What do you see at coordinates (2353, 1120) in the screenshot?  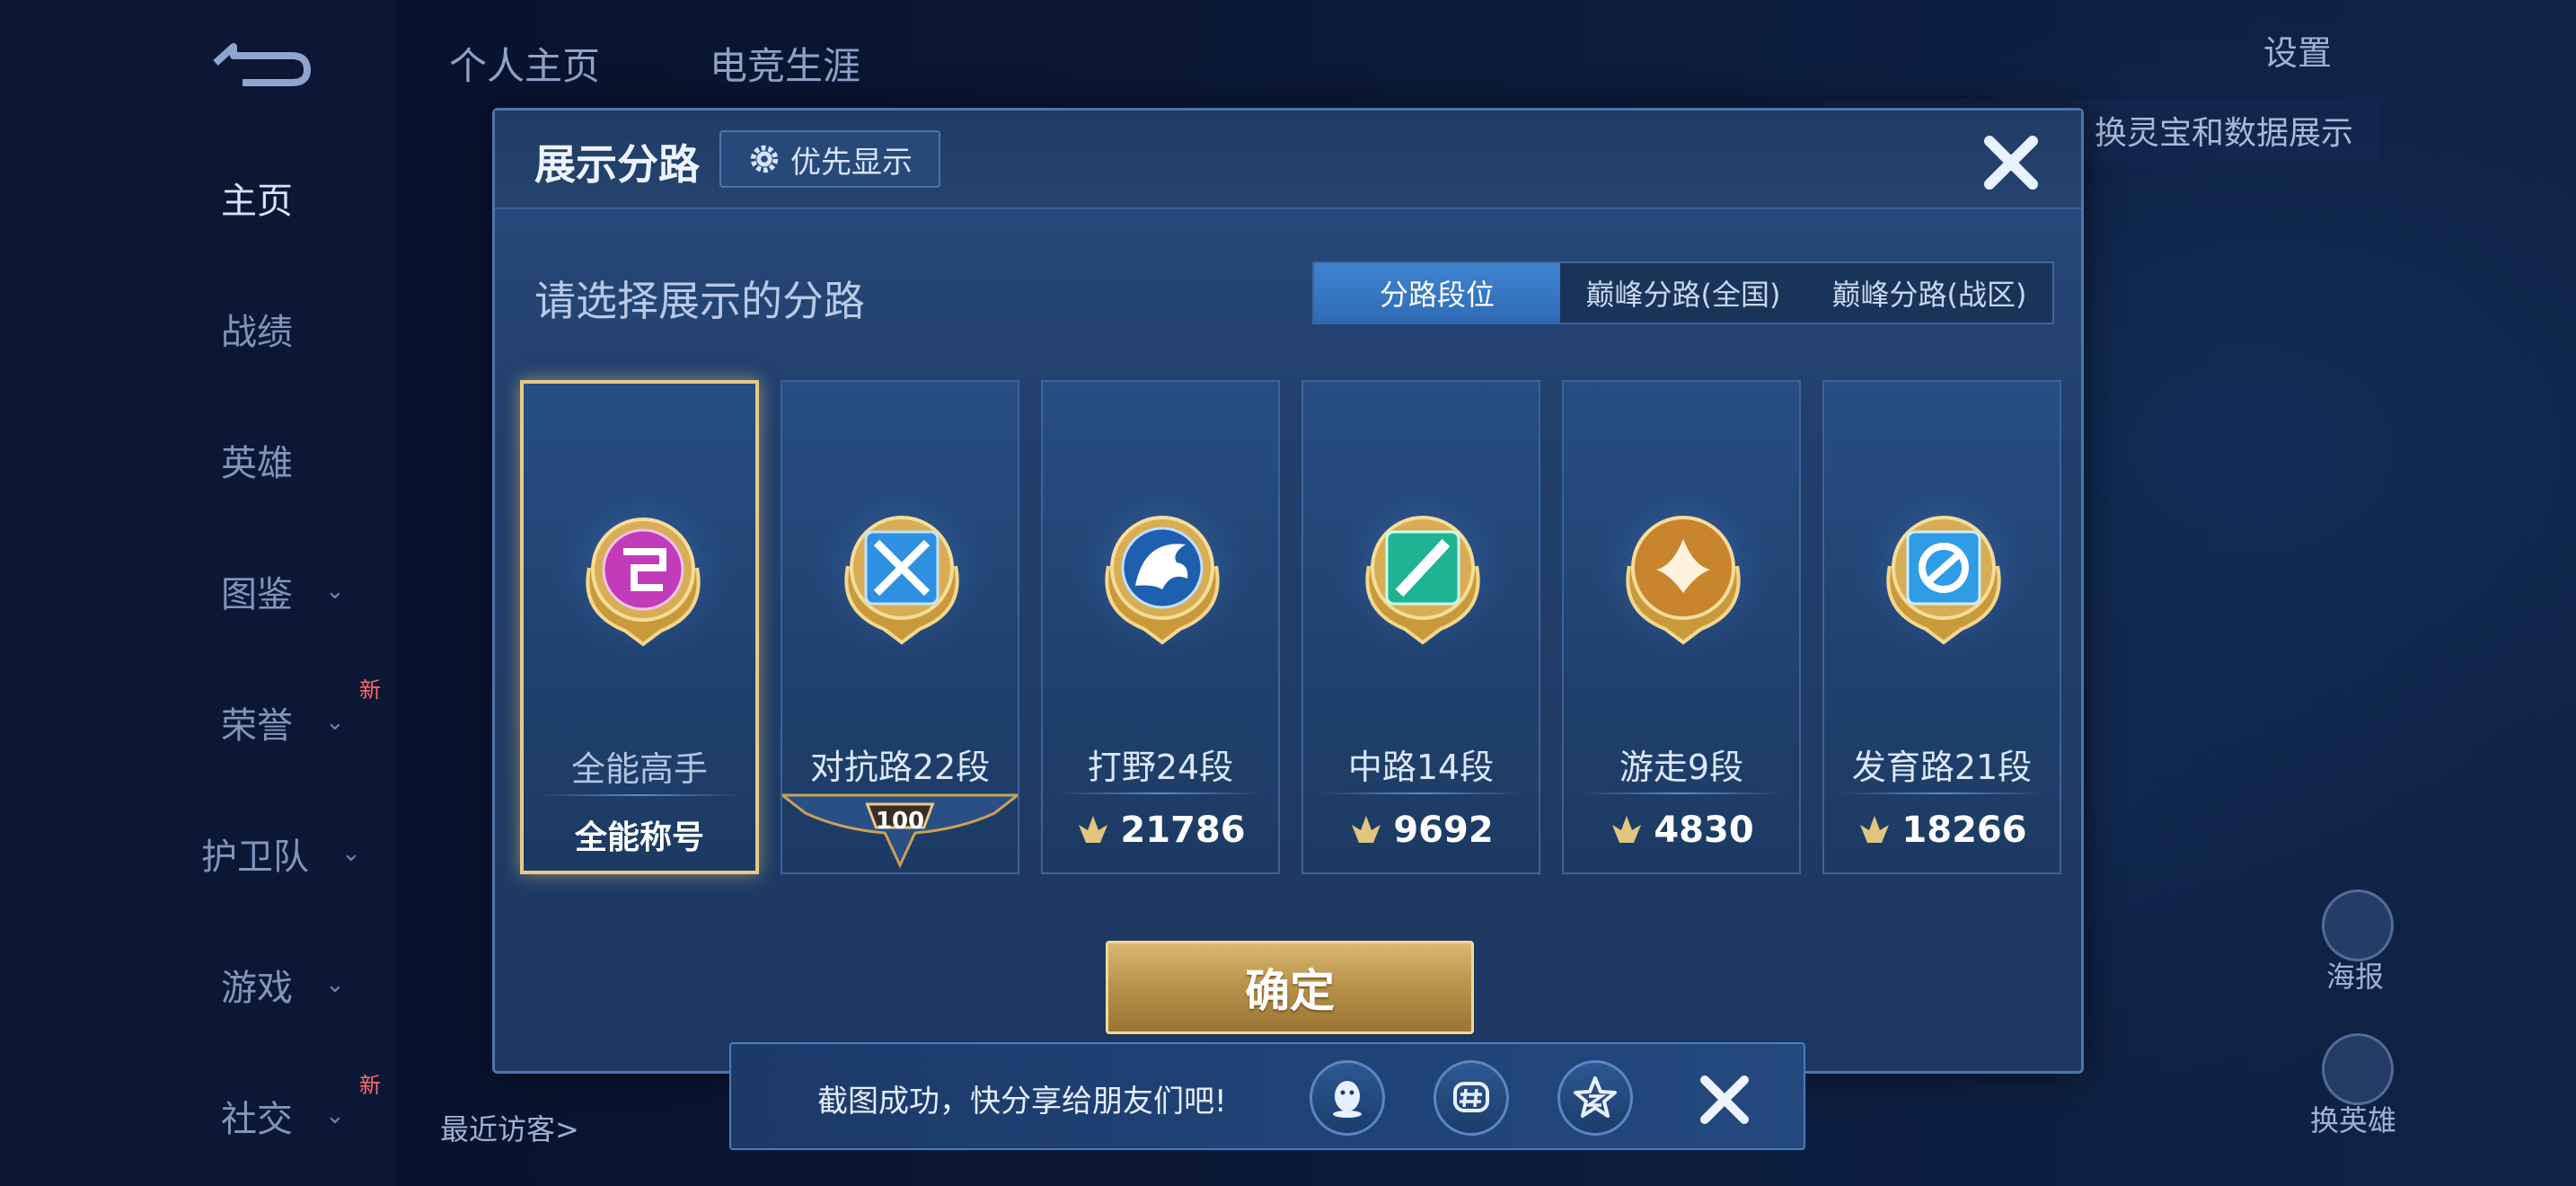 I see `swap-hero-label: 换英雄` at bounding box center [2353, 1120].